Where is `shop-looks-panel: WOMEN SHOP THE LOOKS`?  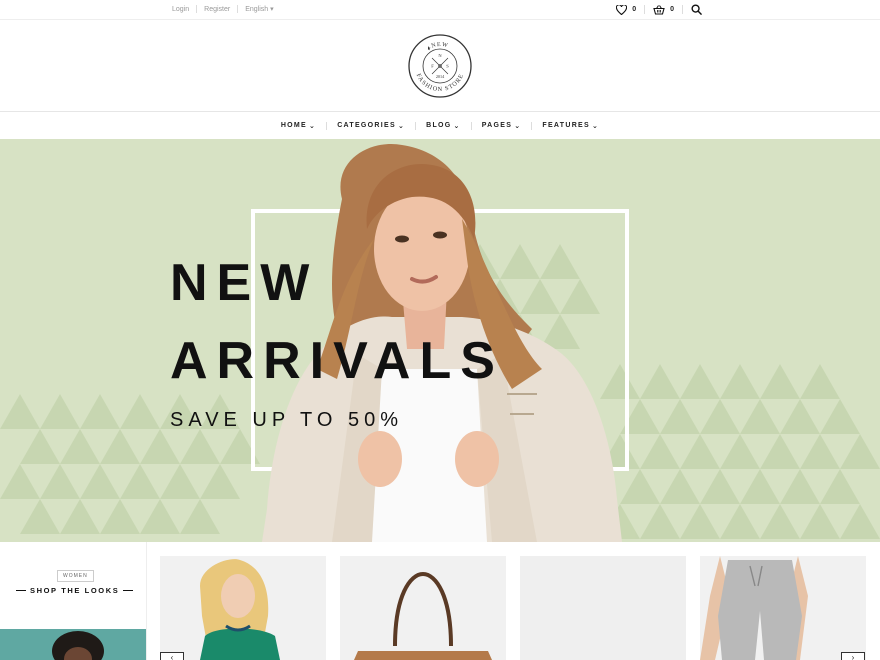
shop-looks-panel: WOMEN SHOP THE LOOKS is located at coordinates (73, 601).